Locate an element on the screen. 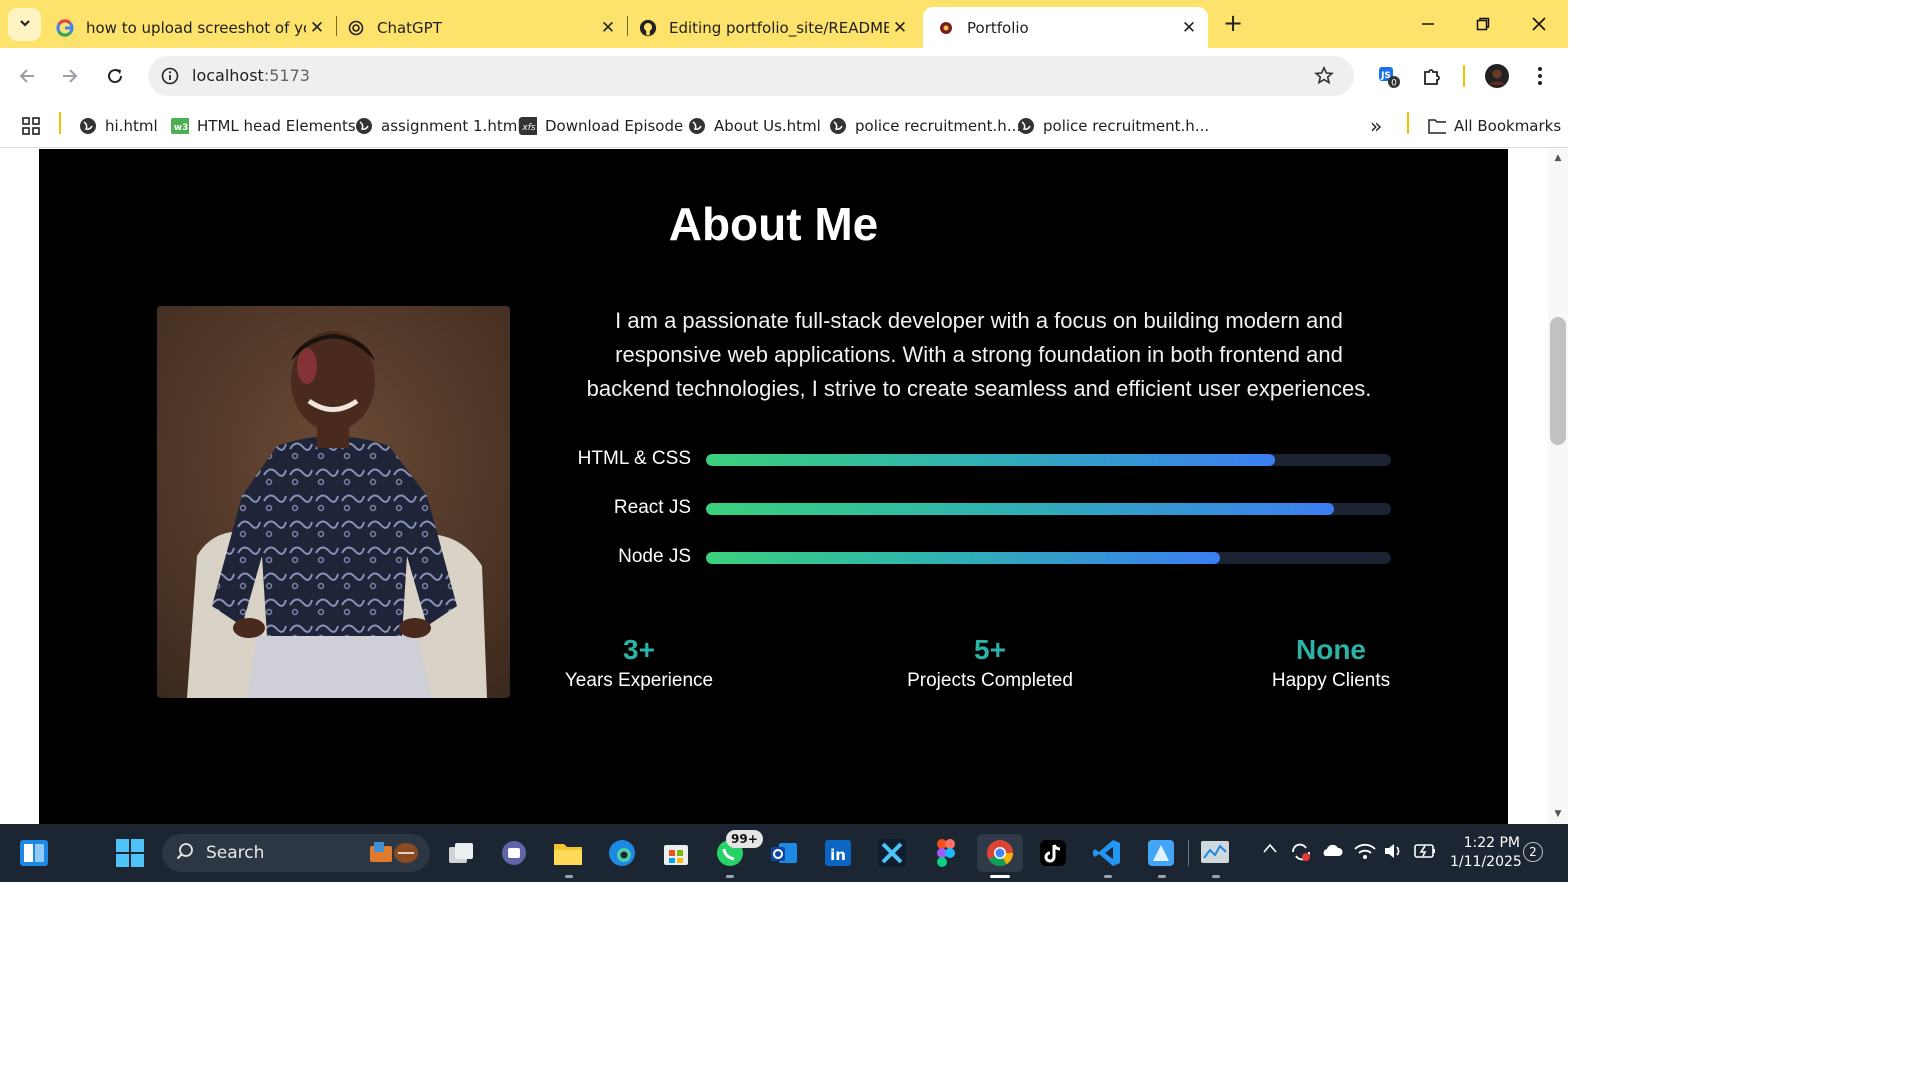 Image resolution: width=1920 pixels, height=1080 pixels. page-scrollbar: ▲ ▼ is located at coordinates (1558, 486).